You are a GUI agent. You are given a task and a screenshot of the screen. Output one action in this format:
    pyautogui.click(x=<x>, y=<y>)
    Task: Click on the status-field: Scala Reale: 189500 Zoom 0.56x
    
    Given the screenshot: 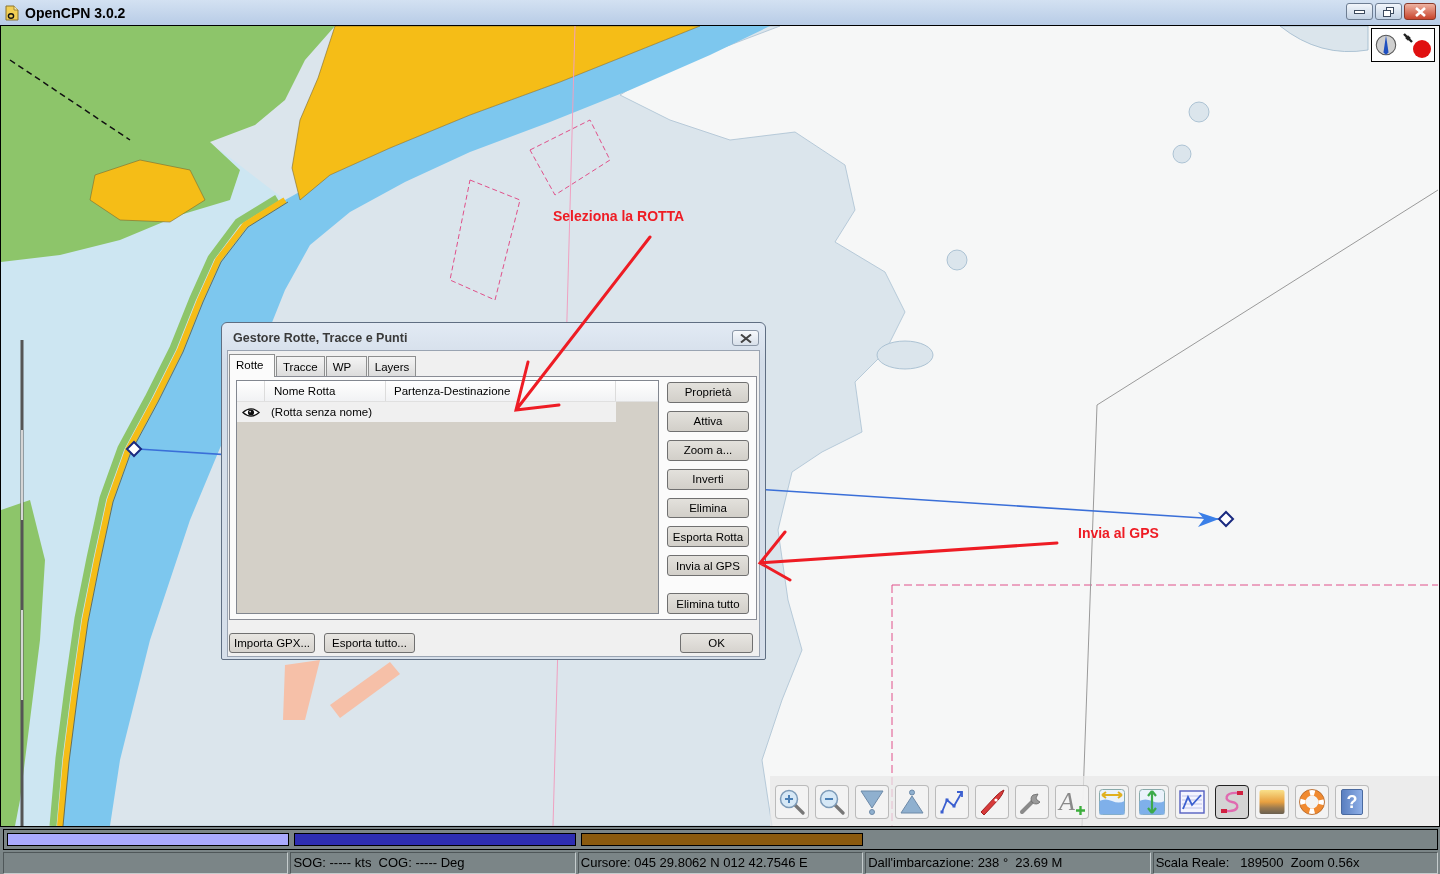 What is the action you would take?
    pyautogui.click(x=1295, y=863)
    